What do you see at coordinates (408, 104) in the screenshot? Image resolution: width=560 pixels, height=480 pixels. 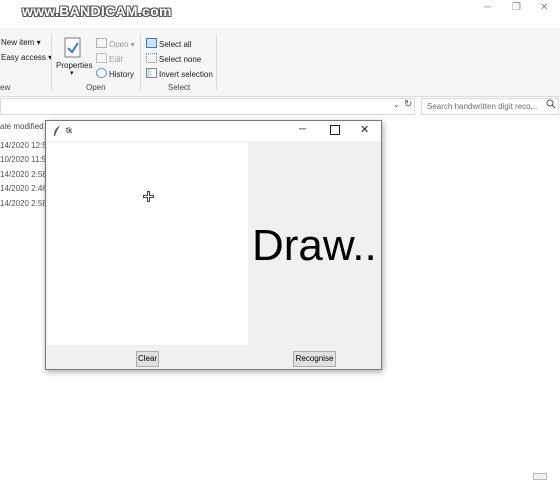 I see `refresh-icon: ↻` at bounding box center [408, 104].